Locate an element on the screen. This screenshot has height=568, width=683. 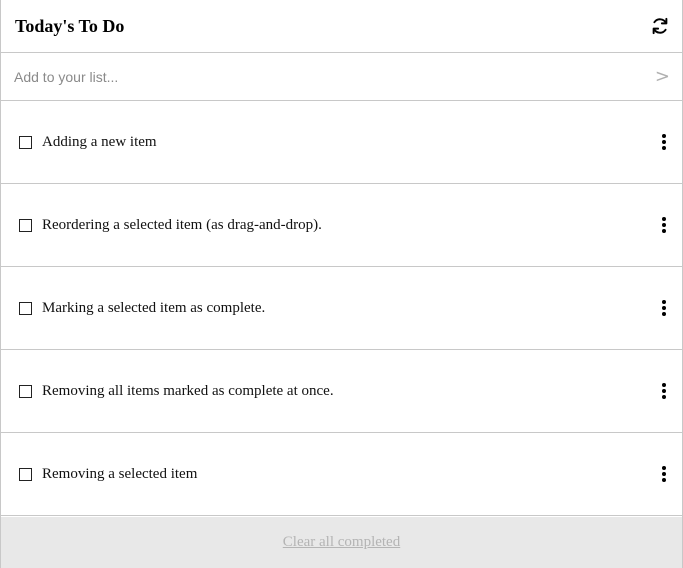
item-label: Marking a selected item as complete. is located at coordinates (154, 307).